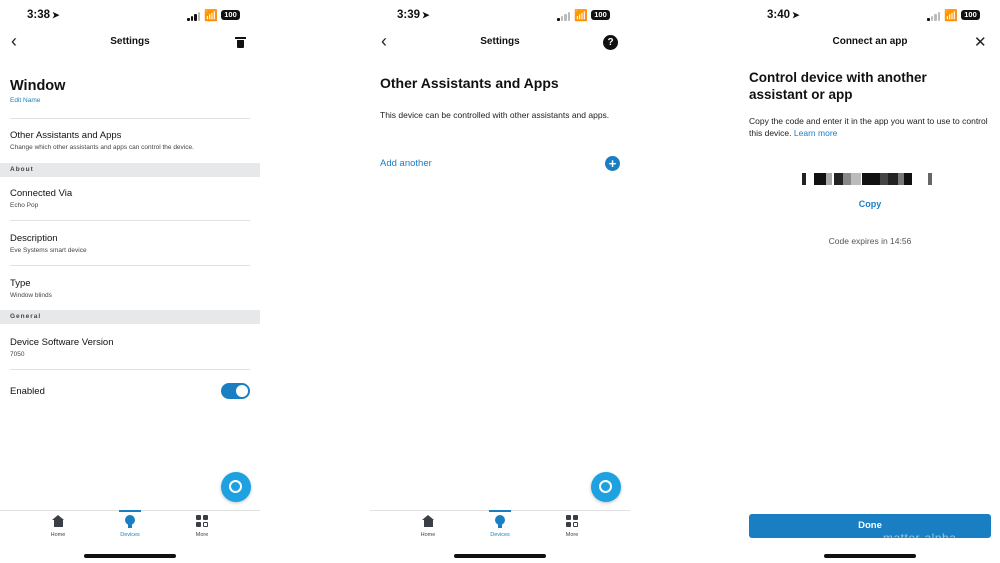 Image resolution: width=1000 pixels, height=563 pixels. What do you see at coordinates (406, 163) in the screenshot?
I see `add-another-link: Add another` at bounding box center [406, 163].